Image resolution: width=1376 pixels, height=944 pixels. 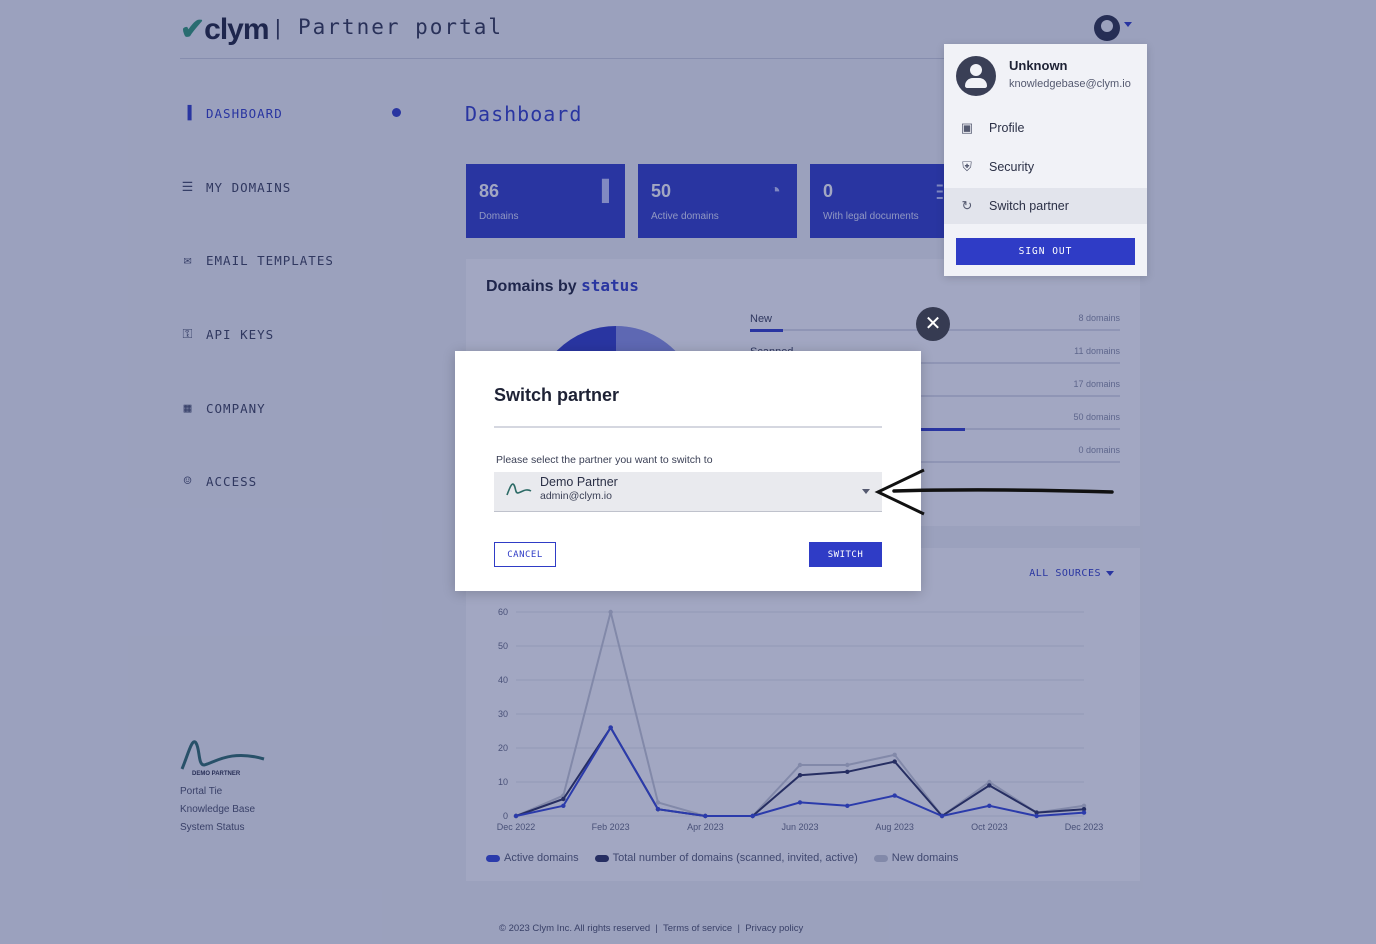 I want to click on menu-item-profile: ▣ Profile, so click(x=1045, y=128).